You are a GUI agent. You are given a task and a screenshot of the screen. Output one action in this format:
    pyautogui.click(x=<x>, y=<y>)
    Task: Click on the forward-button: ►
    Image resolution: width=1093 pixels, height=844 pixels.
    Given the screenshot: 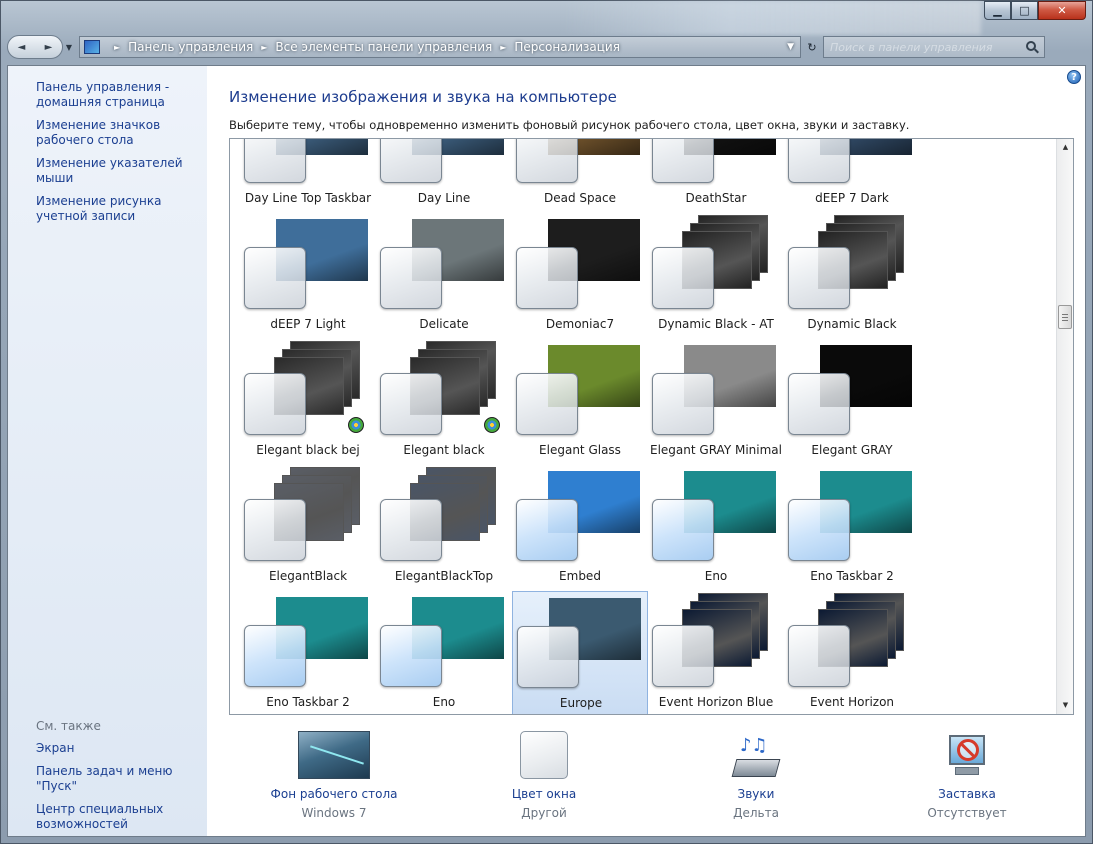 What is the action you would take?
    pyautogui.click(x=49, y=47)
    